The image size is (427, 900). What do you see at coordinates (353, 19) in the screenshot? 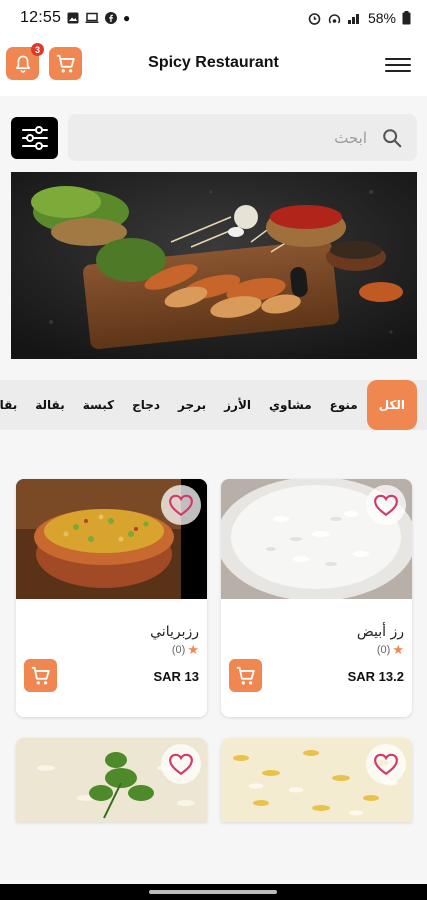
I see `signal-icon` at bounding box center [353, 19].